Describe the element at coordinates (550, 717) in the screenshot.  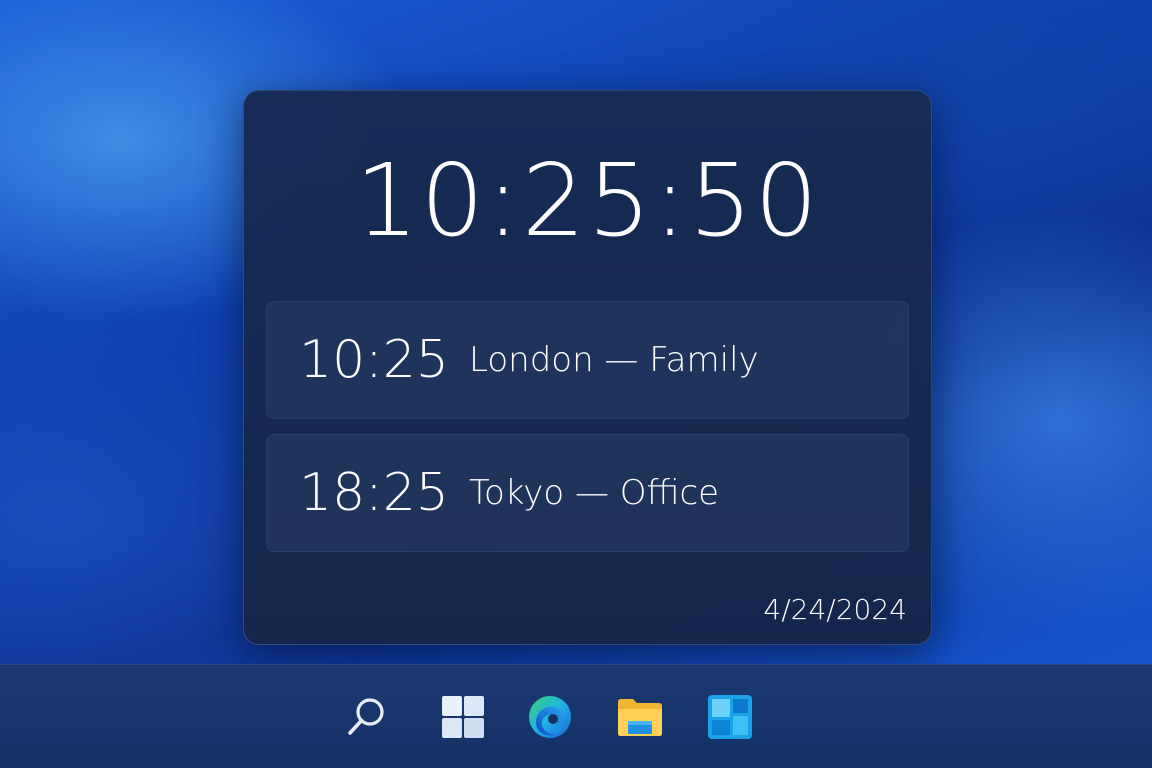
I see `edge-icon` at that location.